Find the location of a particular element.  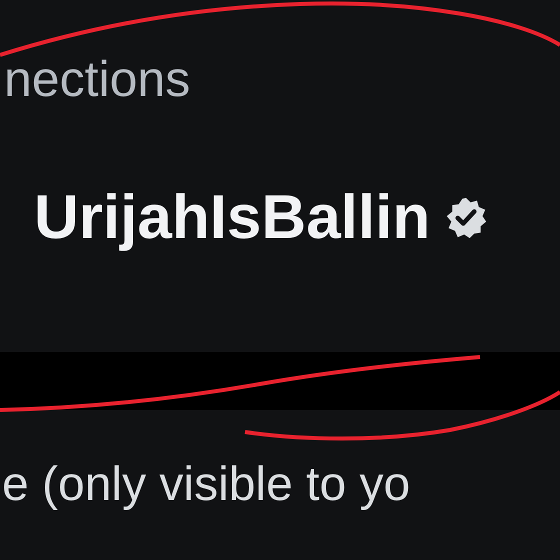

username: UrijahIsBallin is located at coordinates (232, 218).